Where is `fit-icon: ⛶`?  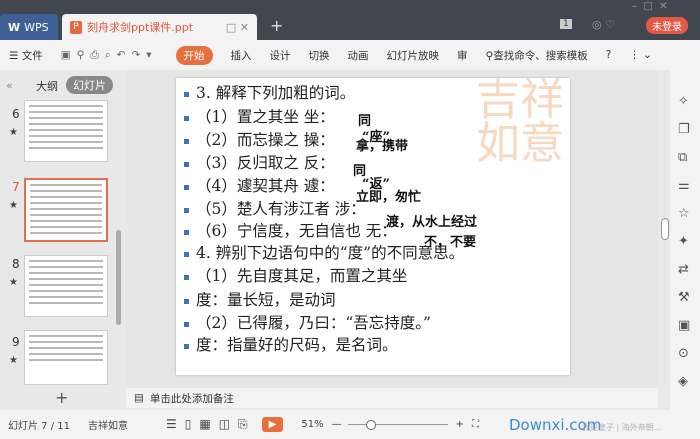
fit-icon: ⛶ is located at coordinates (475, 424).